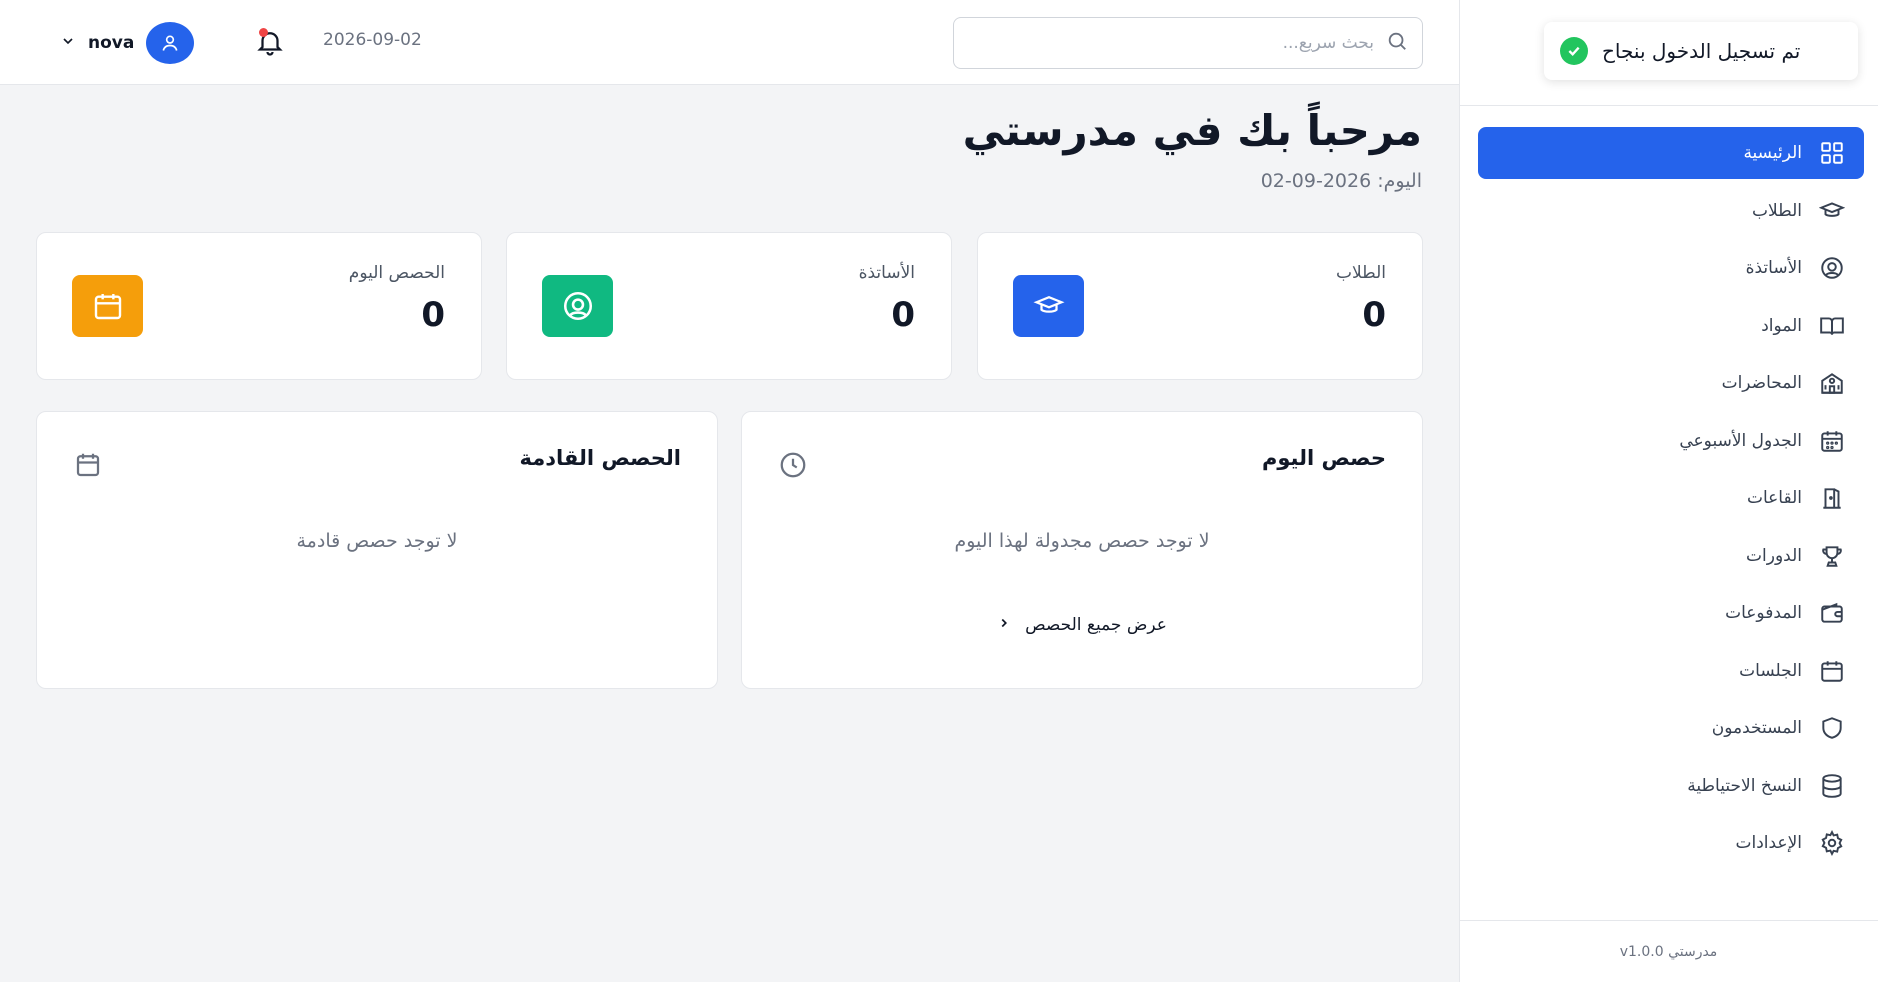  I want to click on sidebar-item-label: الدورات, so click(1774, 555).